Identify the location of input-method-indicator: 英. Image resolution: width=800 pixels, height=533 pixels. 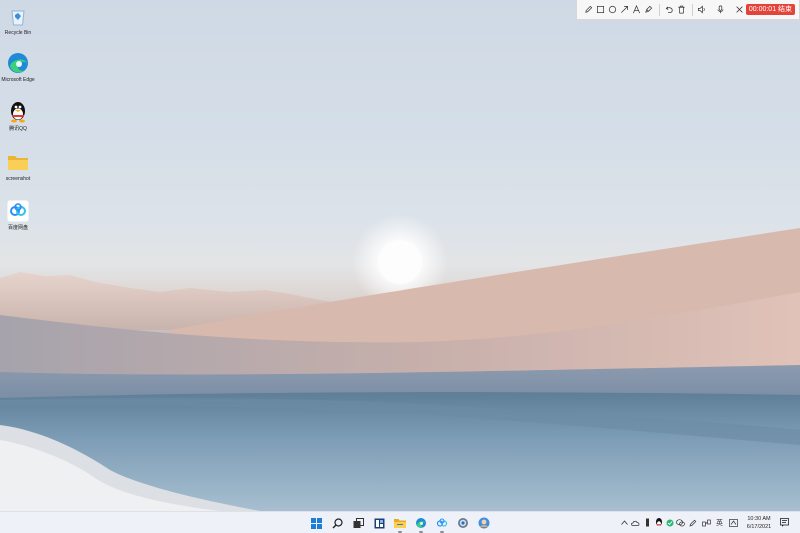
(719, 522).